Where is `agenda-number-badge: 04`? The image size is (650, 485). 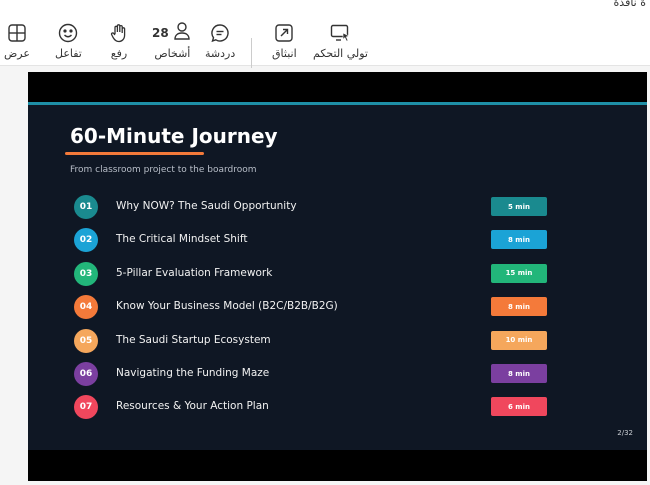 agenda-number-badge: 04 is located at coordinates (86, 307).